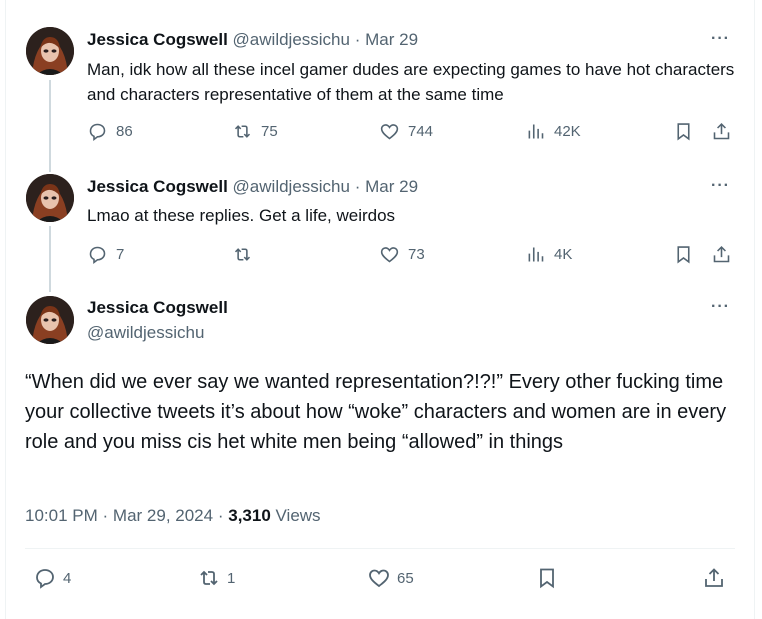 This screenshot has height=619, width=762. Describe the element at coordinates (402, 254) in the screenshot. I see `like-button: 73` at that location.